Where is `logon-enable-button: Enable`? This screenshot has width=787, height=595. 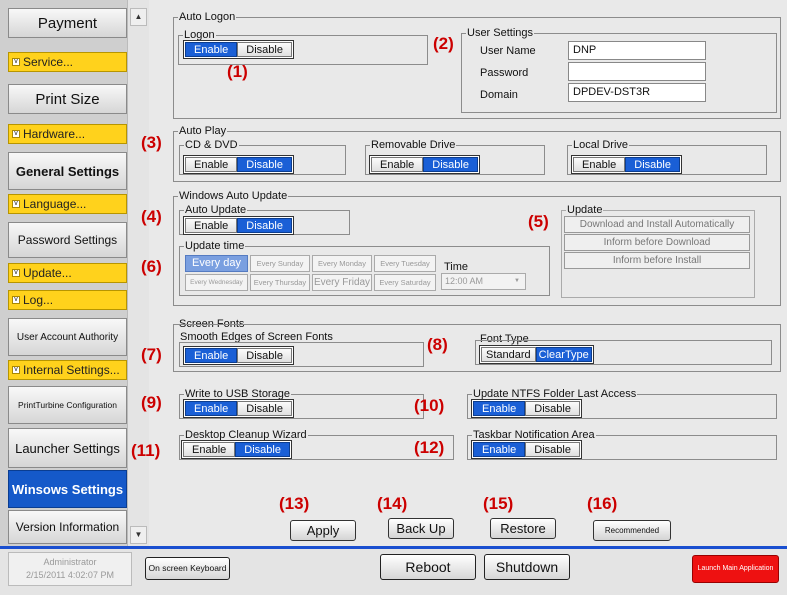
logon-enable-button: Enable is located at coordinates (211, 49).